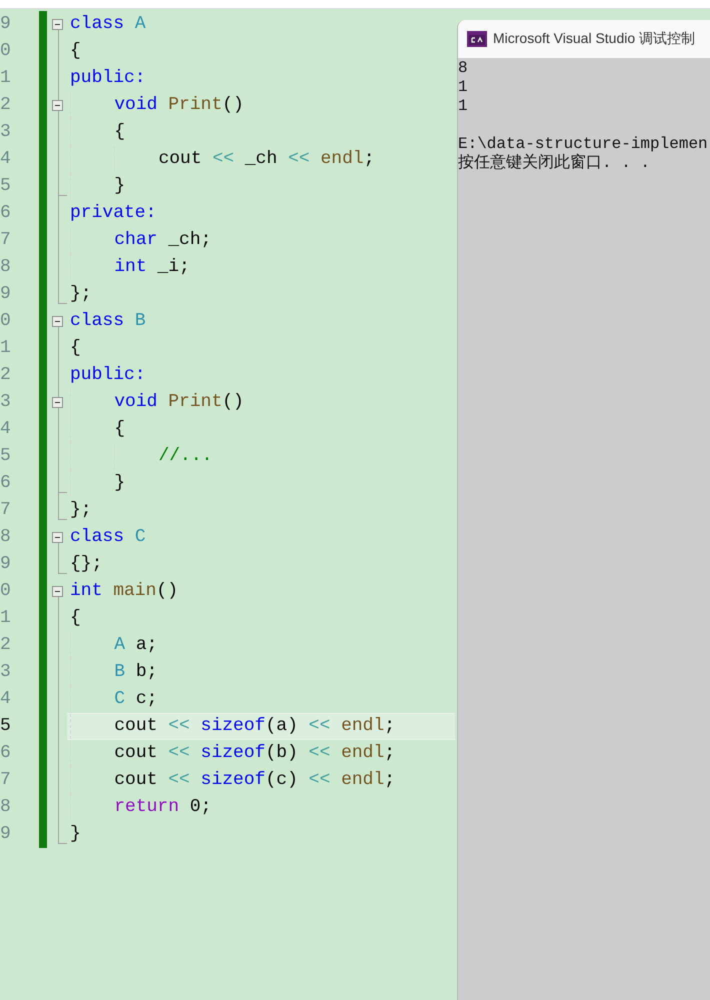 This screenshot has height=1000, width=710. Describe the element at coordinates (86, 564) in the screenshot. I see `code-line: {};` at that location.